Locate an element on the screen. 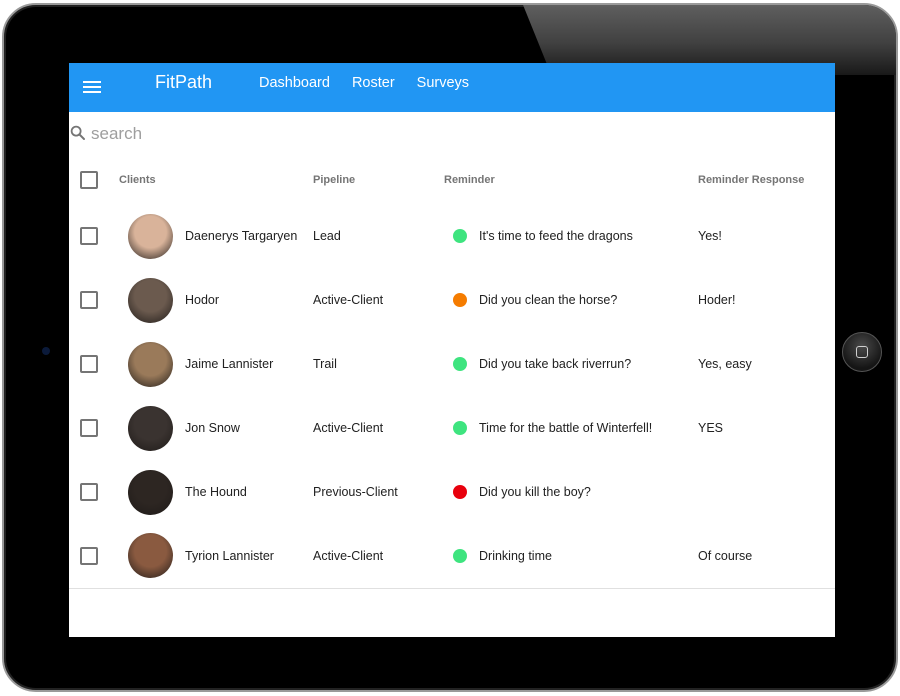  reminder-cell: Time for the battle of Winterfell! is located at coordinates (571, 428).